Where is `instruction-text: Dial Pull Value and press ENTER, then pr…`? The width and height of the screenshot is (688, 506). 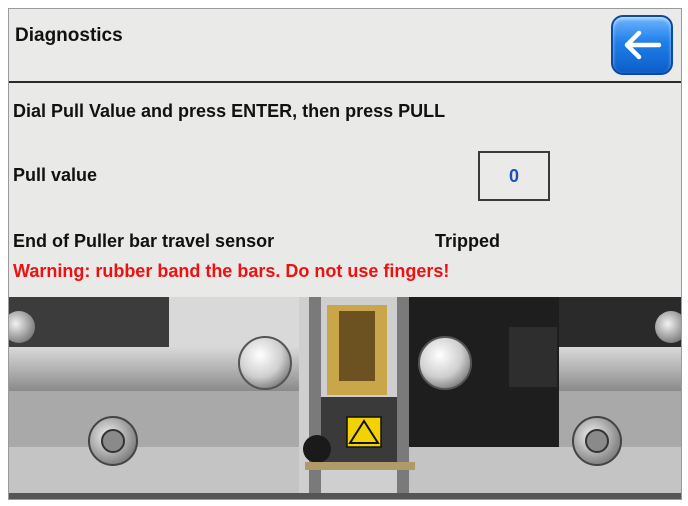 instruction-text: Dial Pull Value and press ENTER, then pr… is located at coordinates (229, 111).